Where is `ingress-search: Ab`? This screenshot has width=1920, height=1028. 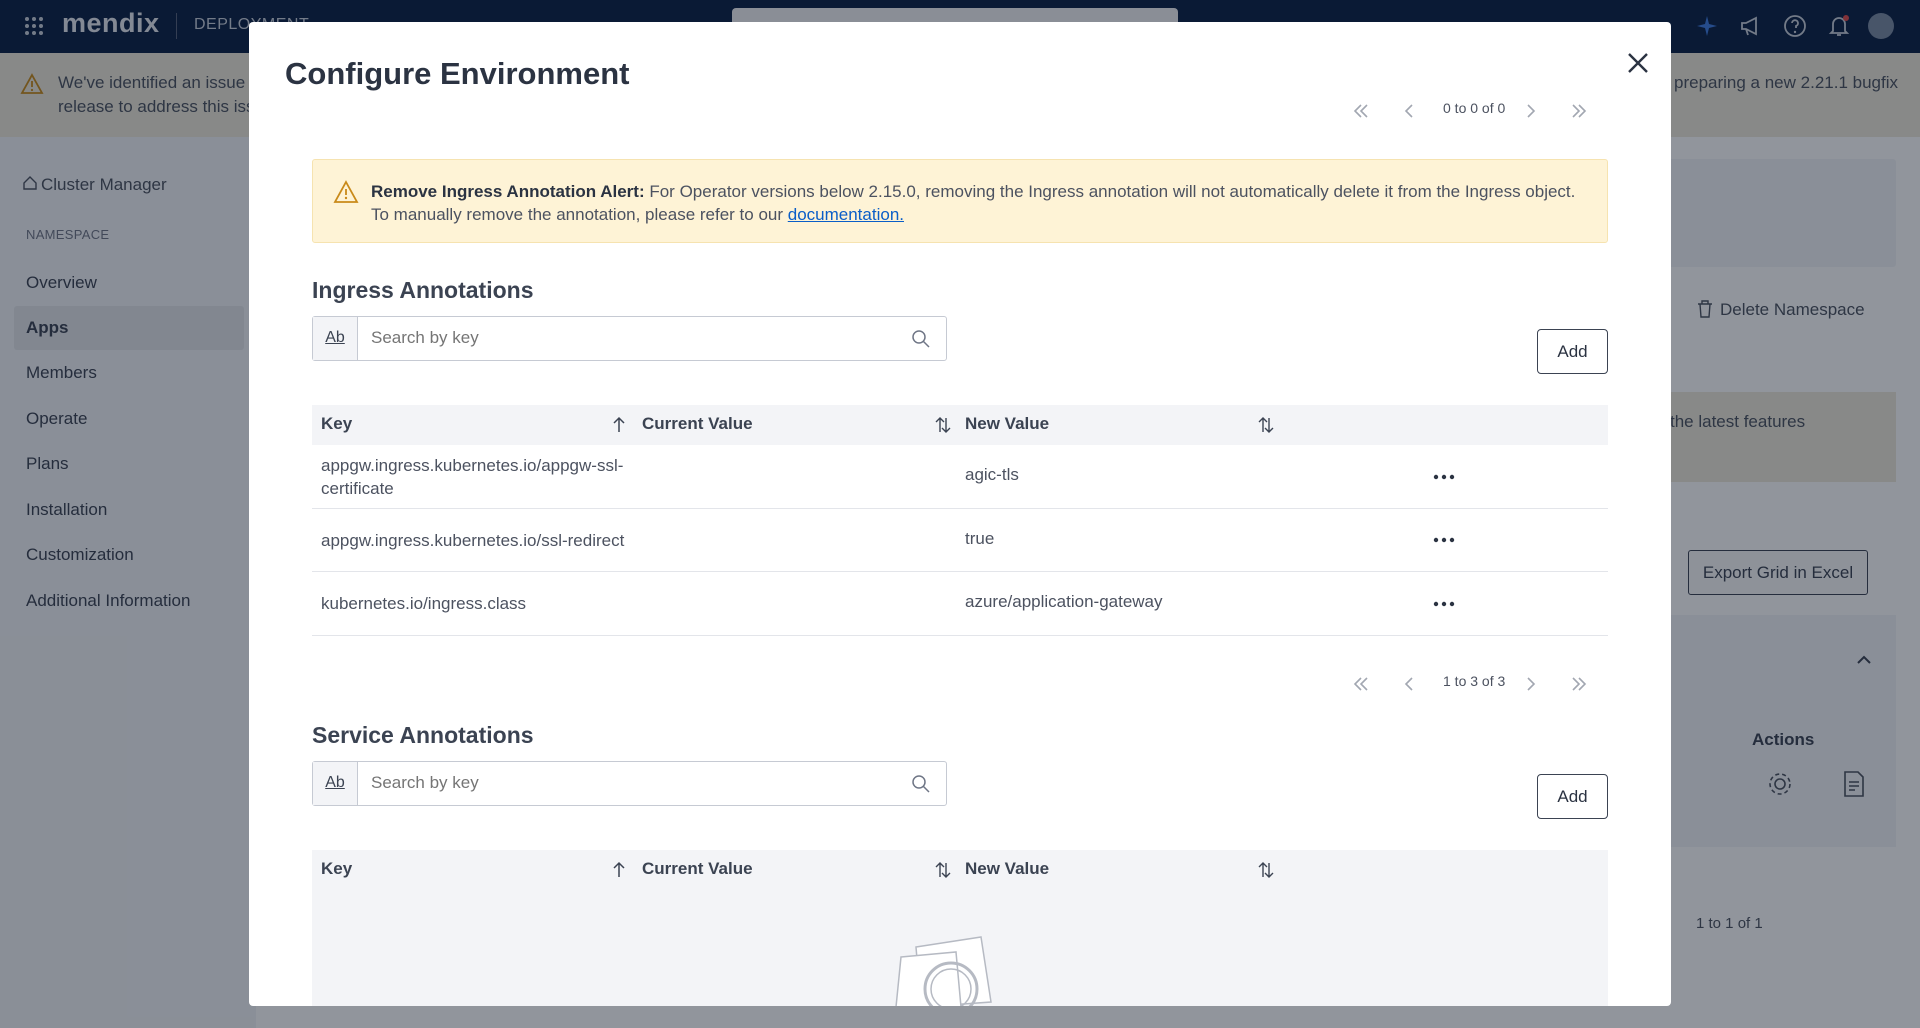
ingress-search: Ab is located at coordinates (629, 338).